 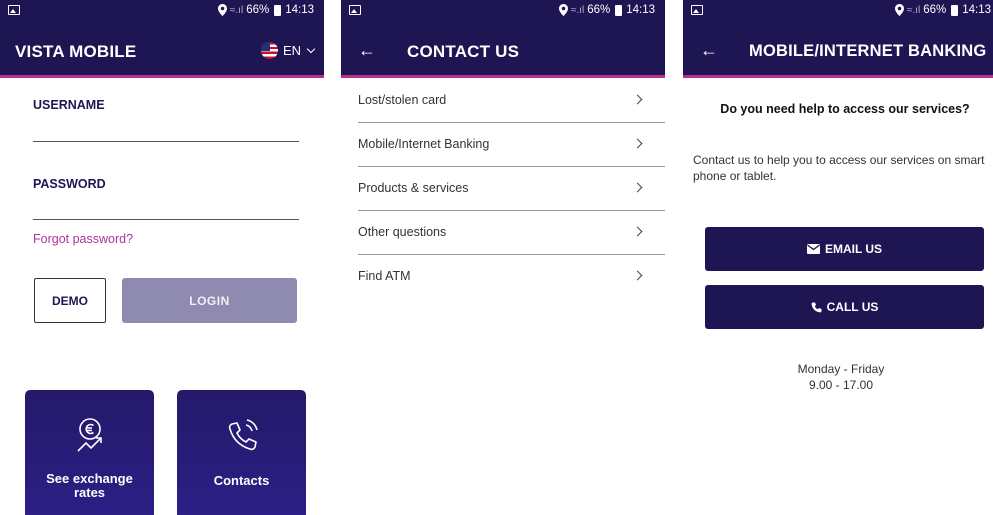 What do you see at coordinates (241, 480) in the screenshot?
I see `contacts-tile-label: Contacts` at bounding box center [241, 480].